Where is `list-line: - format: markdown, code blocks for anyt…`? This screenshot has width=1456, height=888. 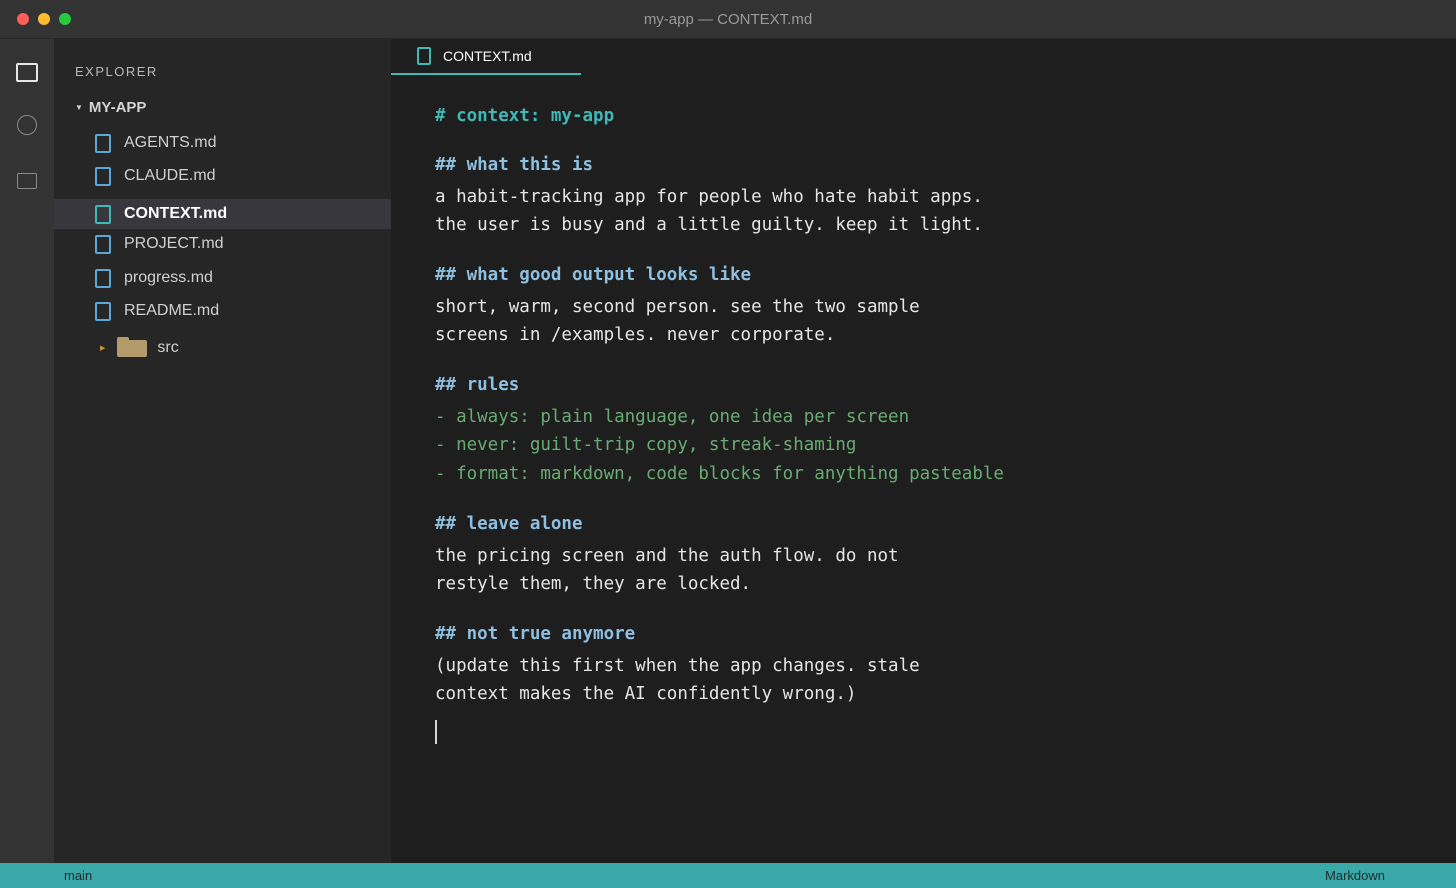 list-line: - format: markdown, code blocks for anyt… is located at coordinates (719, 474).